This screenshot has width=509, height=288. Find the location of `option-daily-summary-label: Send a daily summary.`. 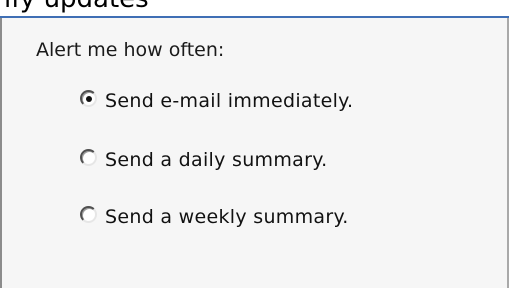

option-daily-summary-label: Send a daily summary. is located at coordinates (216, 160).